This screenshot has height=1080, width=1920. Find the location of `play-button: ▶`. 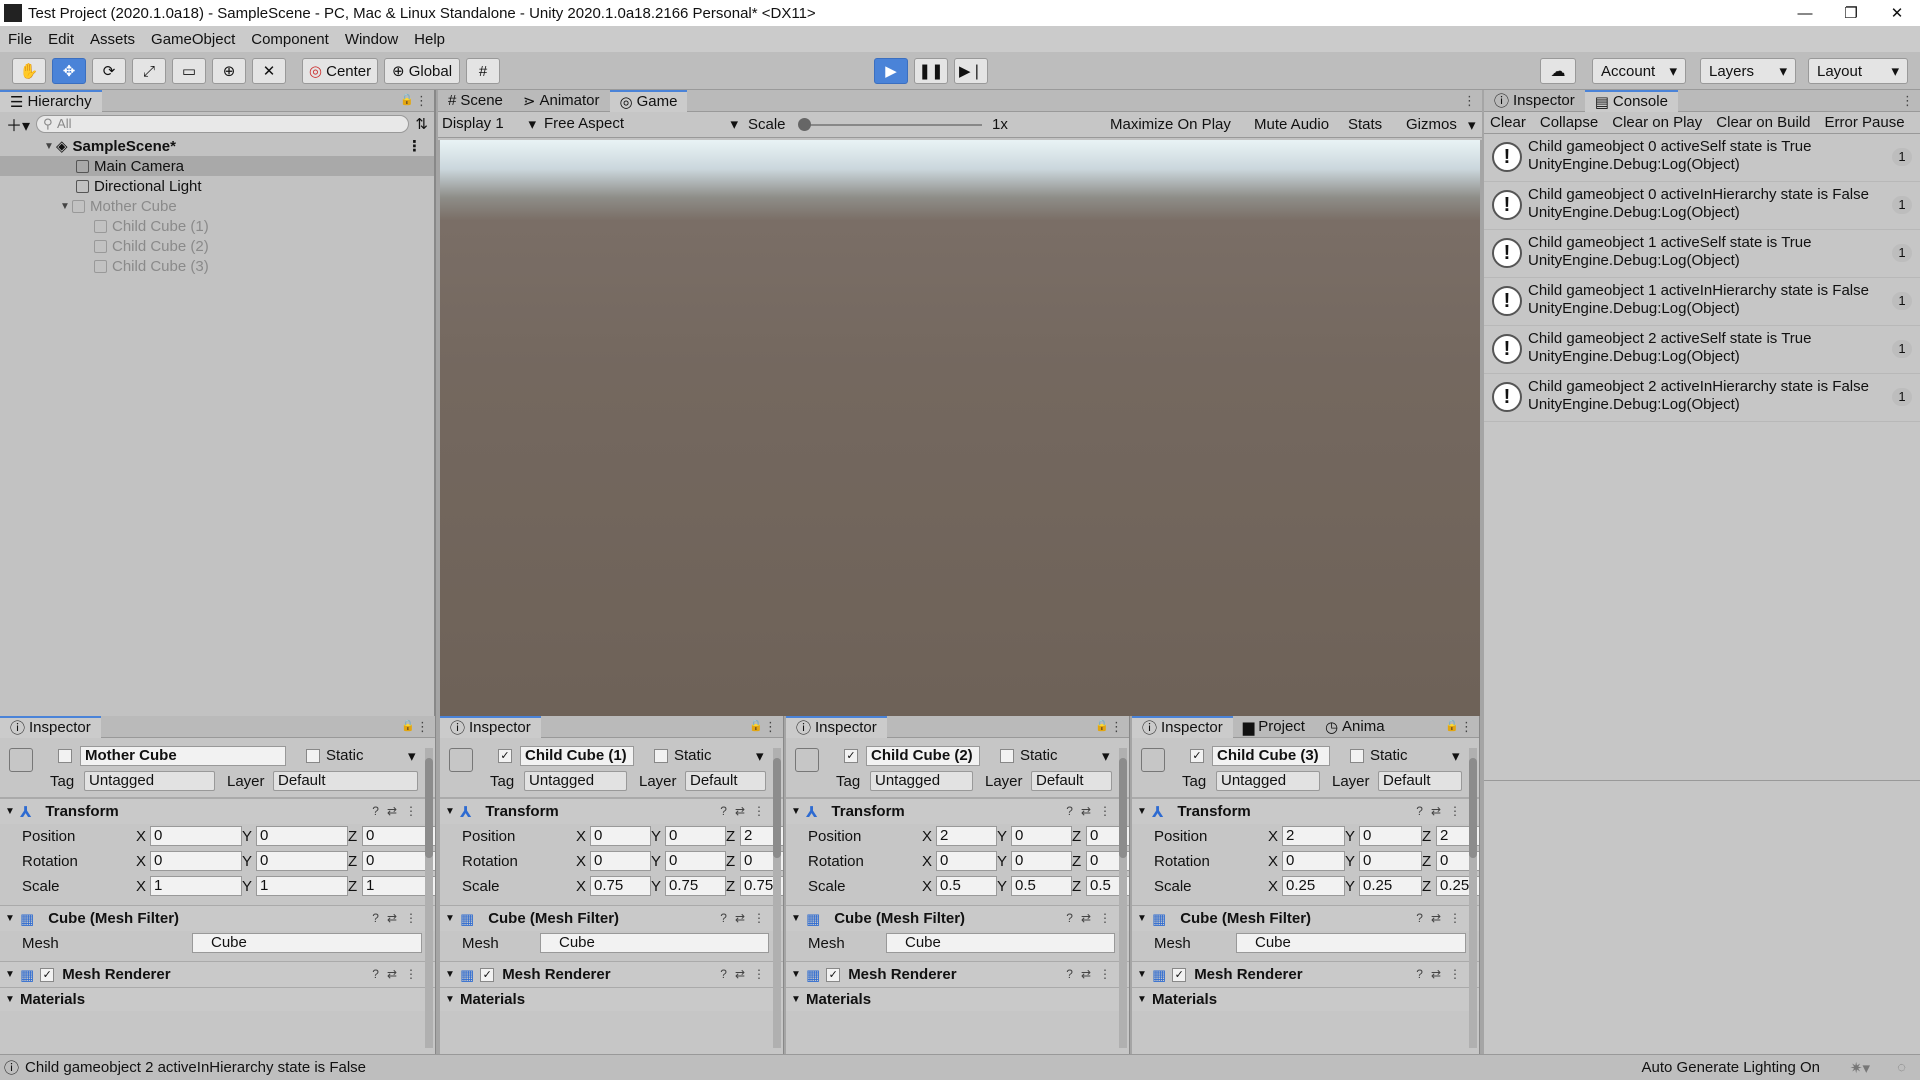

play-button: ▶ is located at coordinates (891, 71).